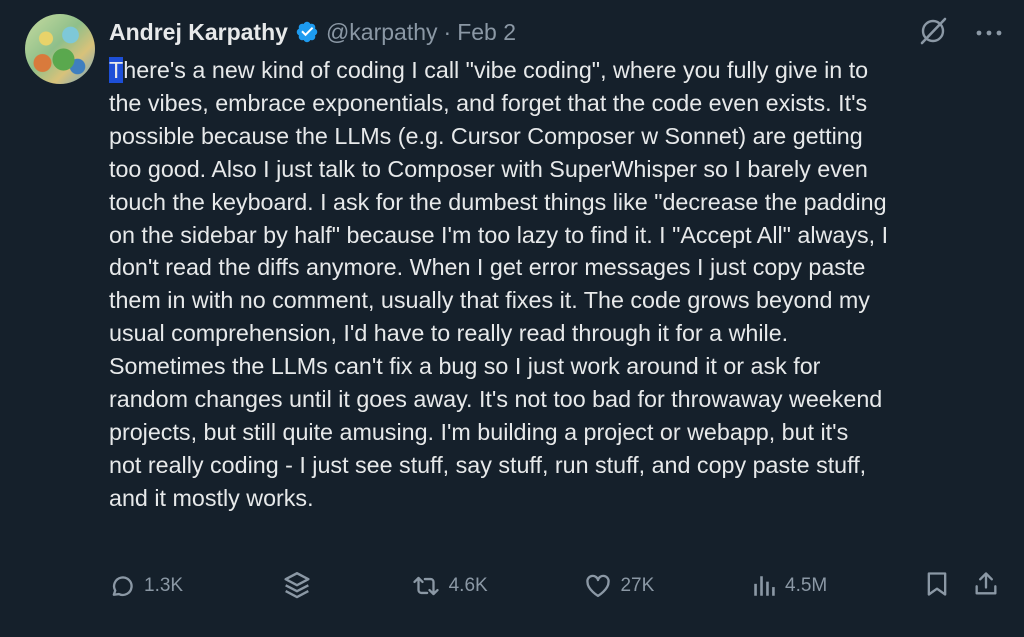 The image size is (1024, 637). What do you see at coordinates (619, 586) in the screenshot?
I see `like-button: 27K` at bounding box center [619, 586].